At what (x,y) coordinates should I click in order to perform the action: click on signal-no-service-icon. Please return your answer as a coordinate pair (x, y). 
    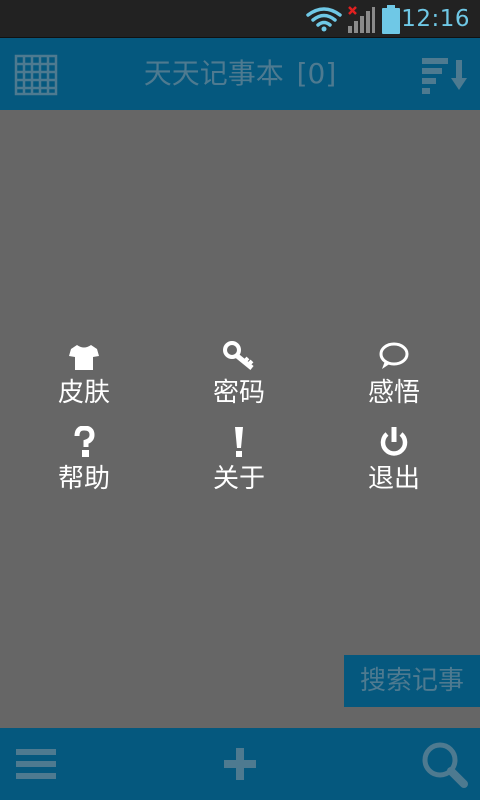
    Looking at the image, I should click on (361, 19).